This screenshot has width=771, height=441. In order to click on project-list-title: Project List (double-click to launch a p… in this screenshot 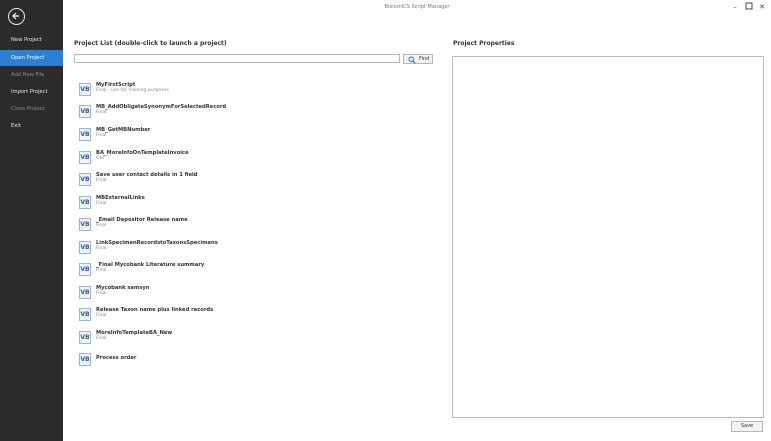, I will do `click(150, 43)`.